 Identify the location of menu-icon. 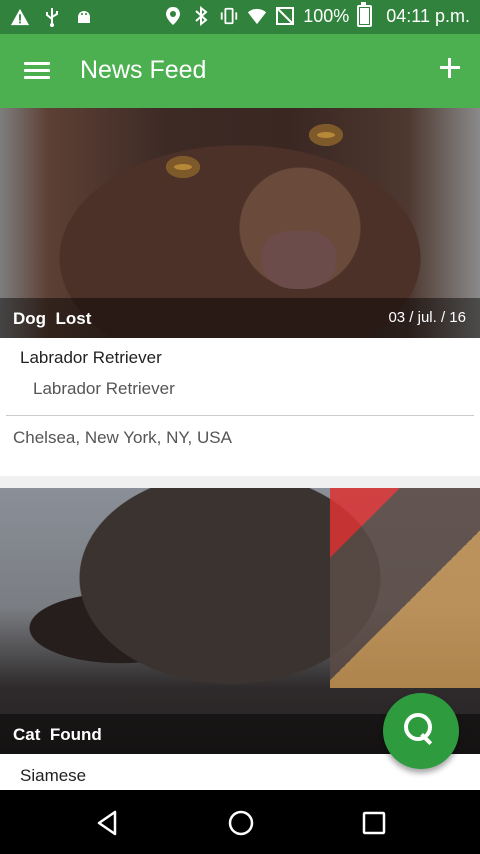
(37, 71).